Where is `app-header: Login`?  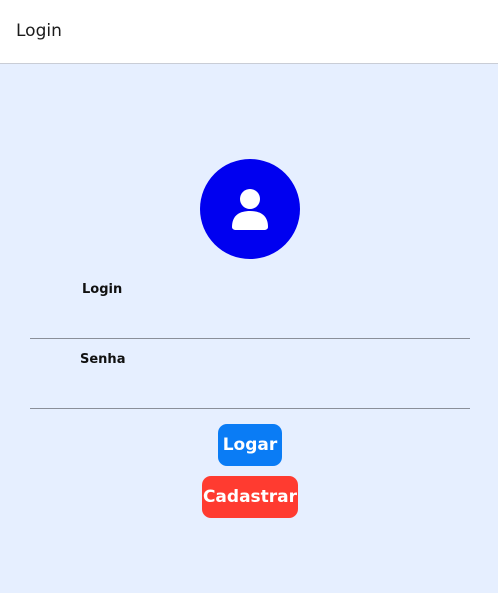 app-header: Login is located at coordinates (249, 32).